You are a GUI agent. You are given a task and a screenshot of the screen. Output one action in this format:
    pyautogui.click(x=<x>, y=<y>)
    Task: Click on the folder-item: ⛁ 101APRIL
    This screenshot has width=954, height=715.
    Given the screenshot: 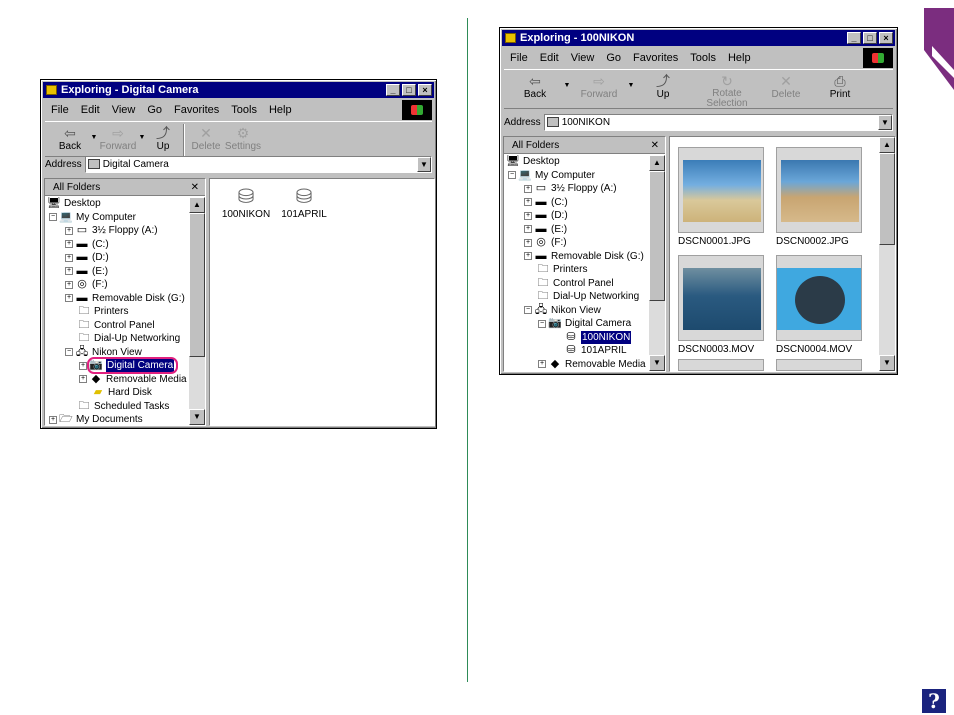 What is the action you would take?
    pyautogui.click(x=304, y=202)
    